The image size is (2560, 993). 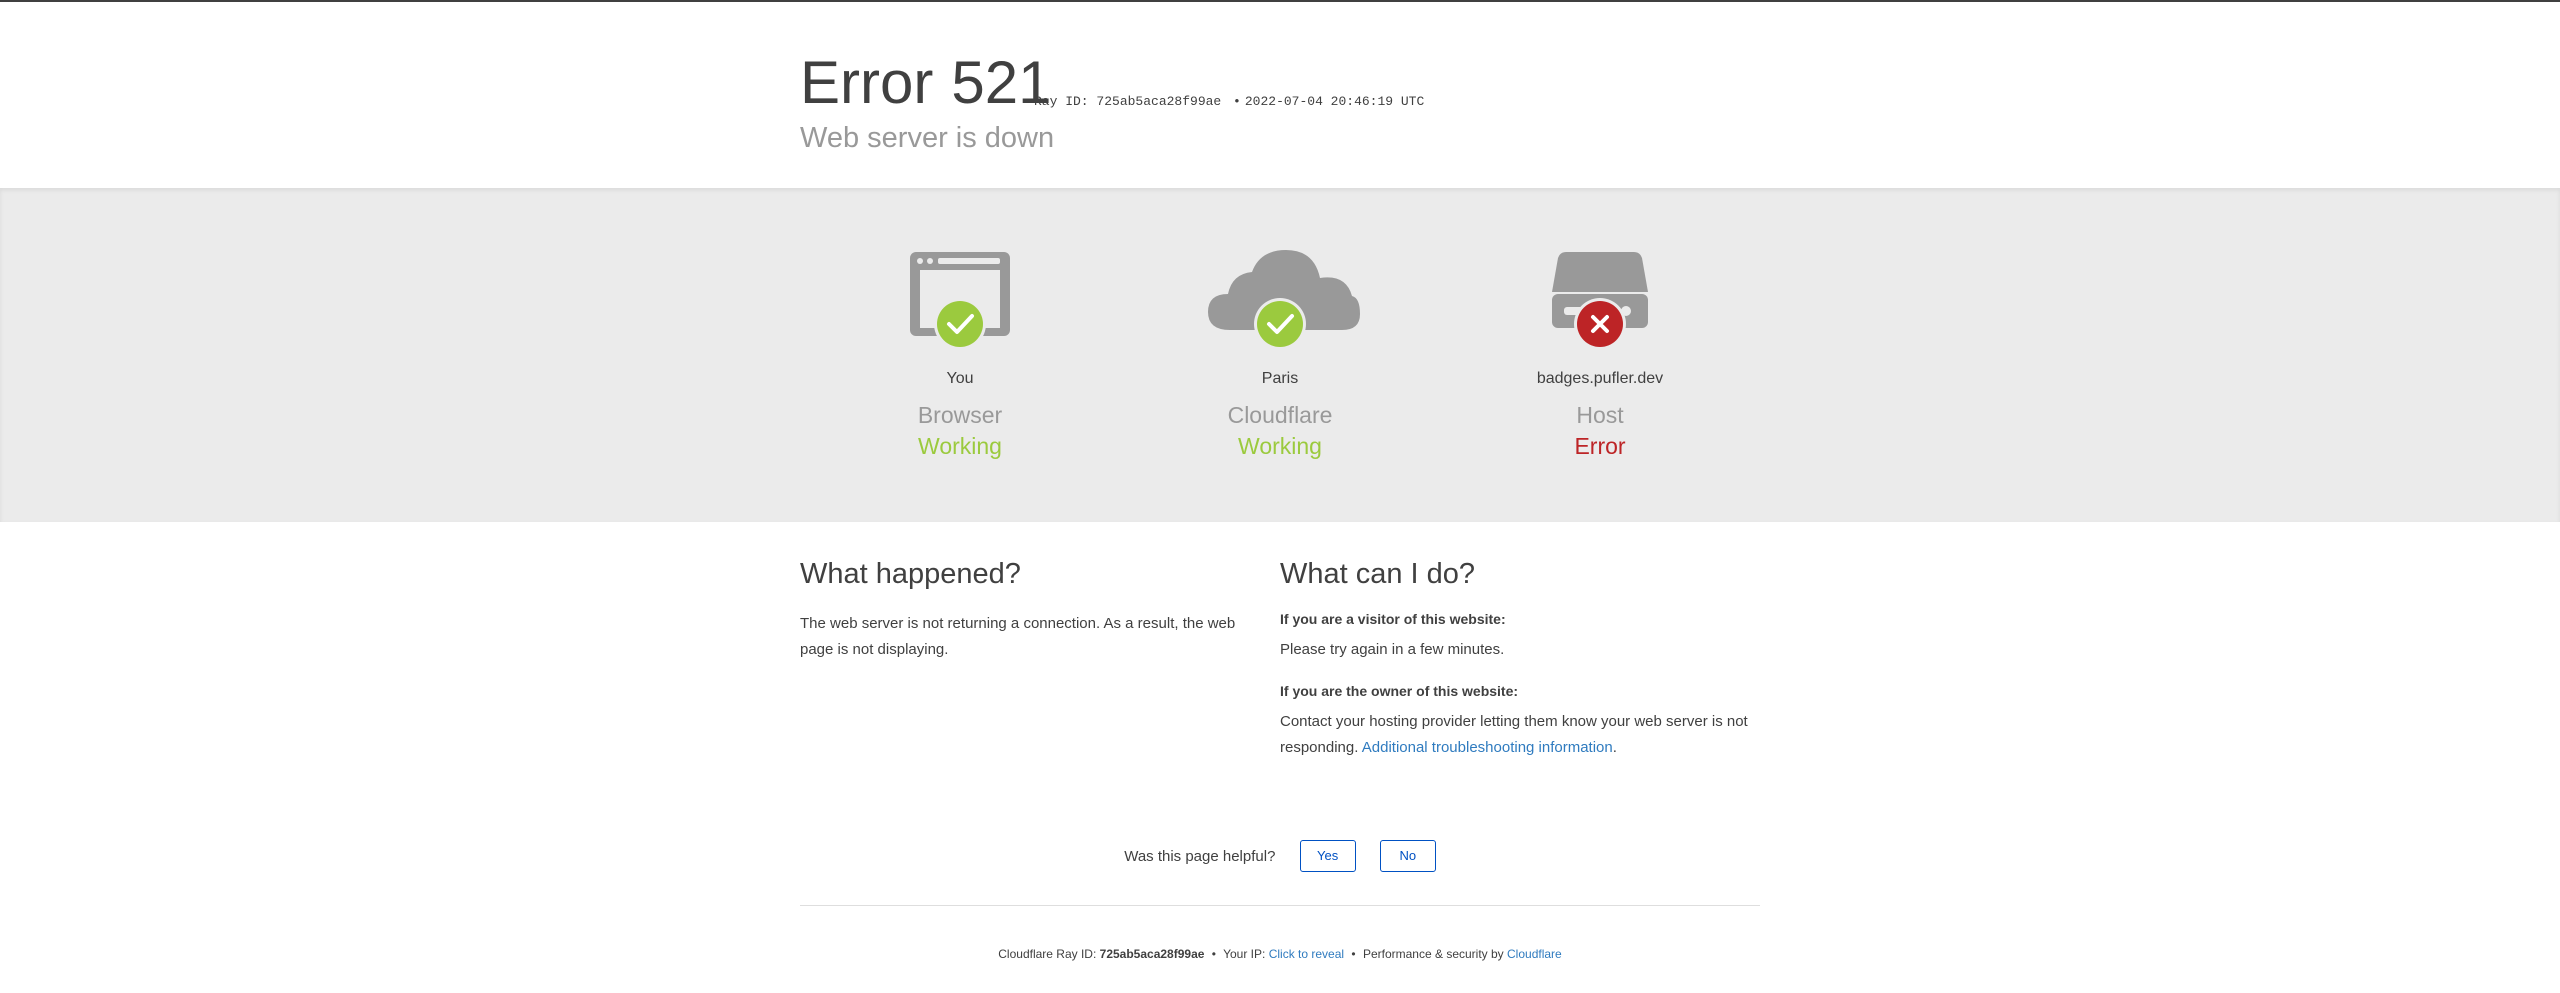 What do you see at coordinates (1393, 619) in the screenshot?
I see `visitor-heading: If you are a visitor of this website:` at bounding box center [1393, 619].